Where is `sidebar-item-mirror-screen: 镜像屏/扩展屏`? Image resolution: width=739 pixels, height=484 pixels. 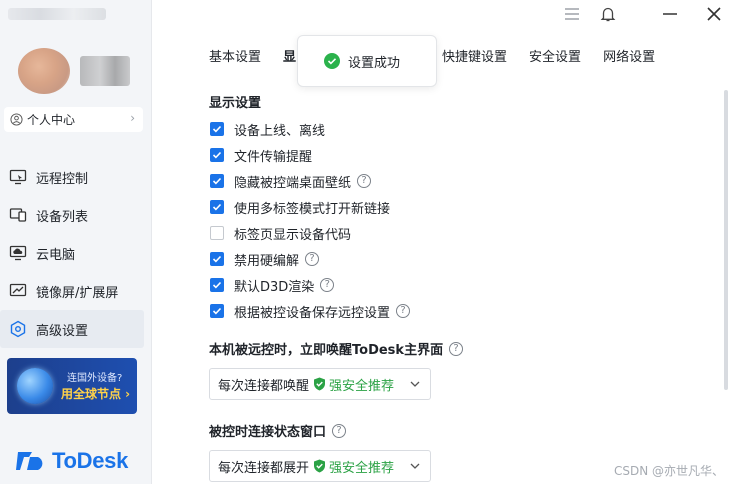 sidebar-item-mirror-screen: 镜像屏/扩展屏 is located at coordinates (76, 291).